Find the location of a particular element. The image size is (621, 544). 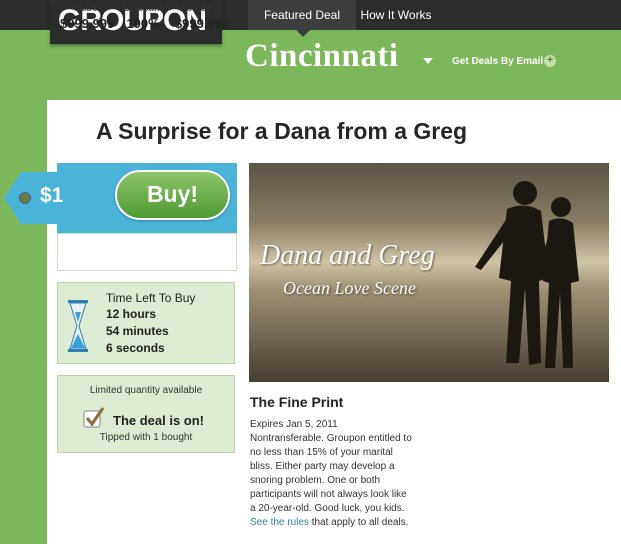

photo-caption-subtitle: Ocean Love Scene is located at coordinates (349, 288).